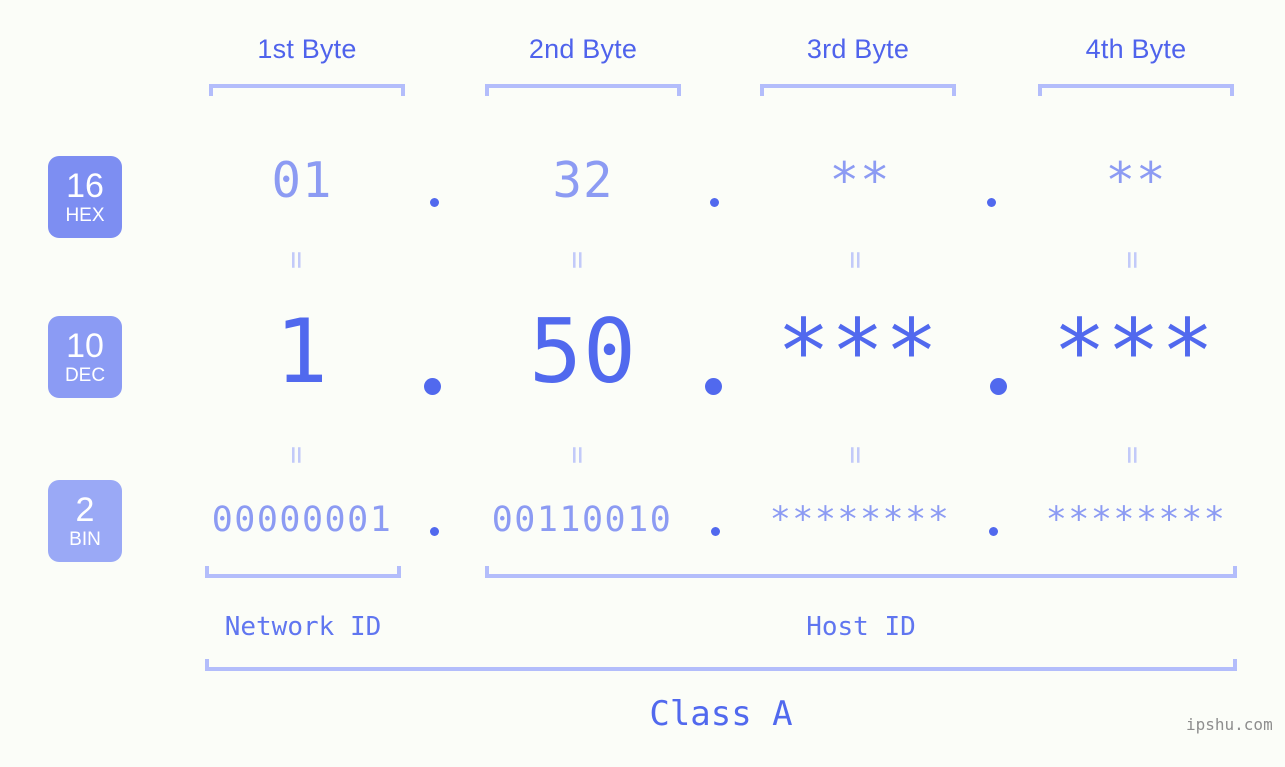 This screenshot has height=767, width=1285. Describe the element at coordinates (578, 260) in the screenshot. I see `equality-mark-hex-dec-2: =` at that location.